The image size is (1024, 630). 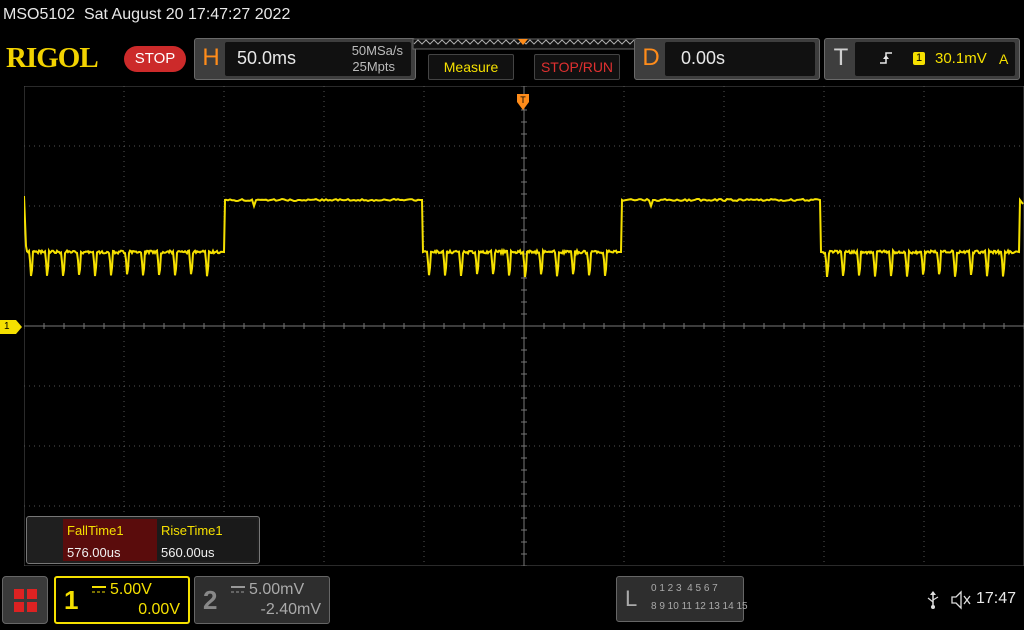 What do you see at coordinates (188, 552) in the screenshot?
I see `measurement-value: 560.00us` at bounding box center [188, 552].